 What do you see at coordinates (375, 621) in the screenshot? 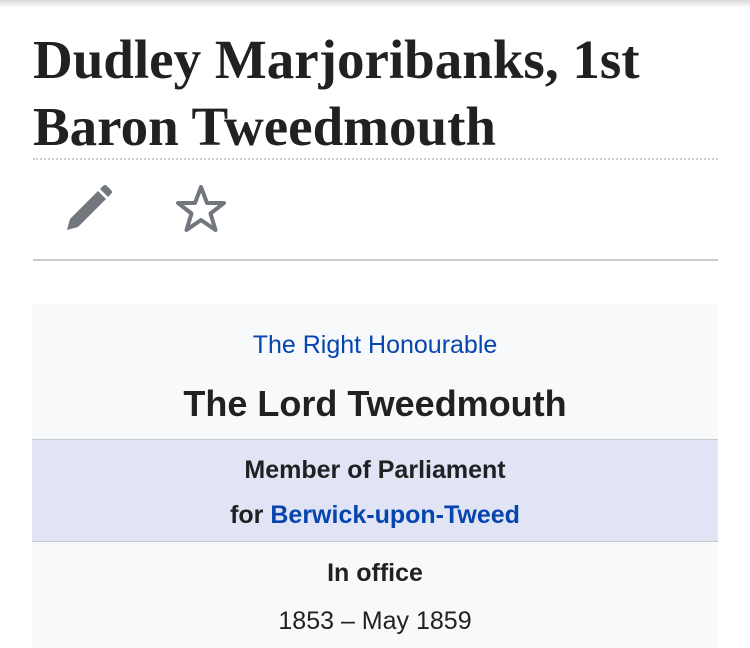
I see `term-dates: 1853 – May 1859` at bounding box center [375, 621].